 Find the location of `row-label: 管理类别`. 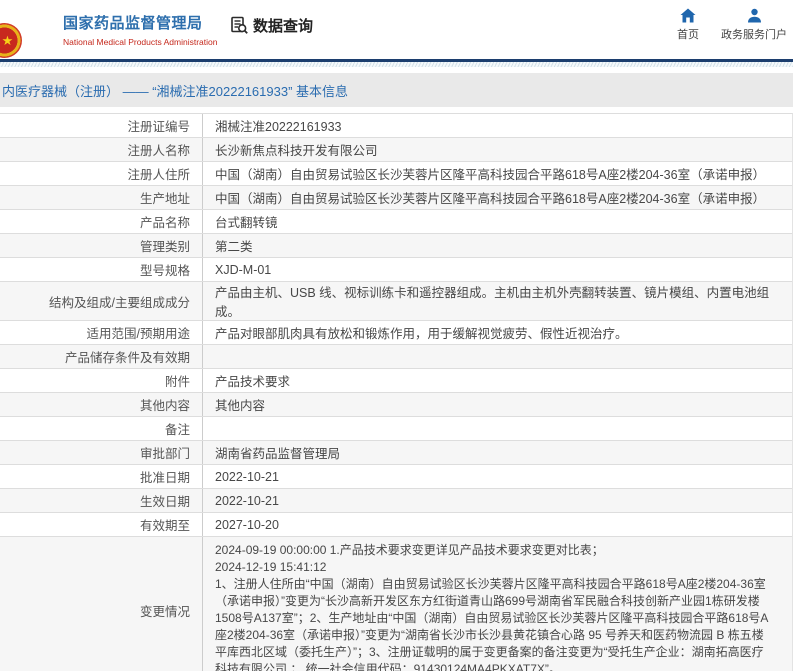

row-label: 管理类别 is located at coordinates (101, 245).